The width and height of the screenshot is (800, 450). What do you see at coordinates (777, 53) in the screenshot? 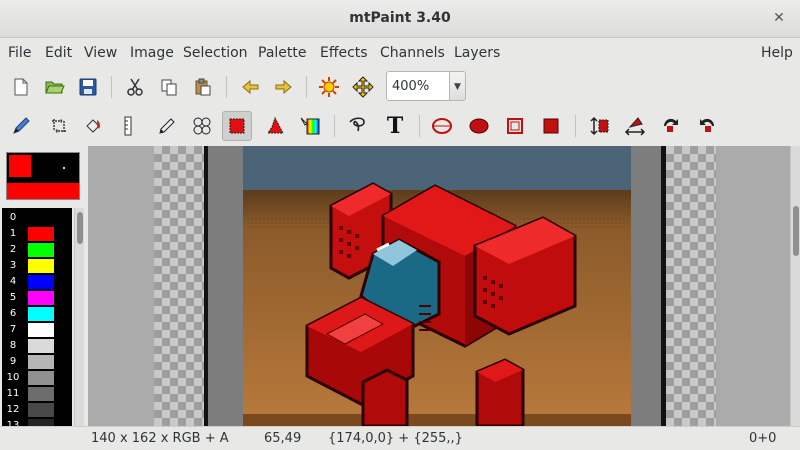
I see `menu-help: Help` at bounding box center [777, 53].